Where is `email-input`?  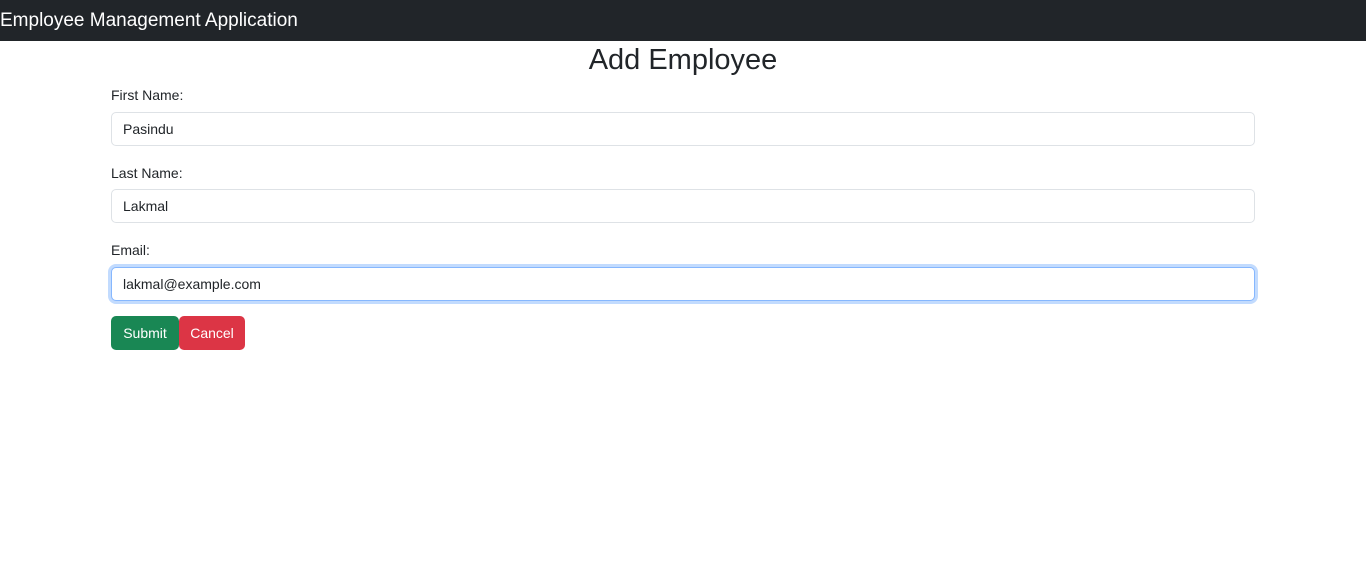 email-input is located at coordinates (683, 284).